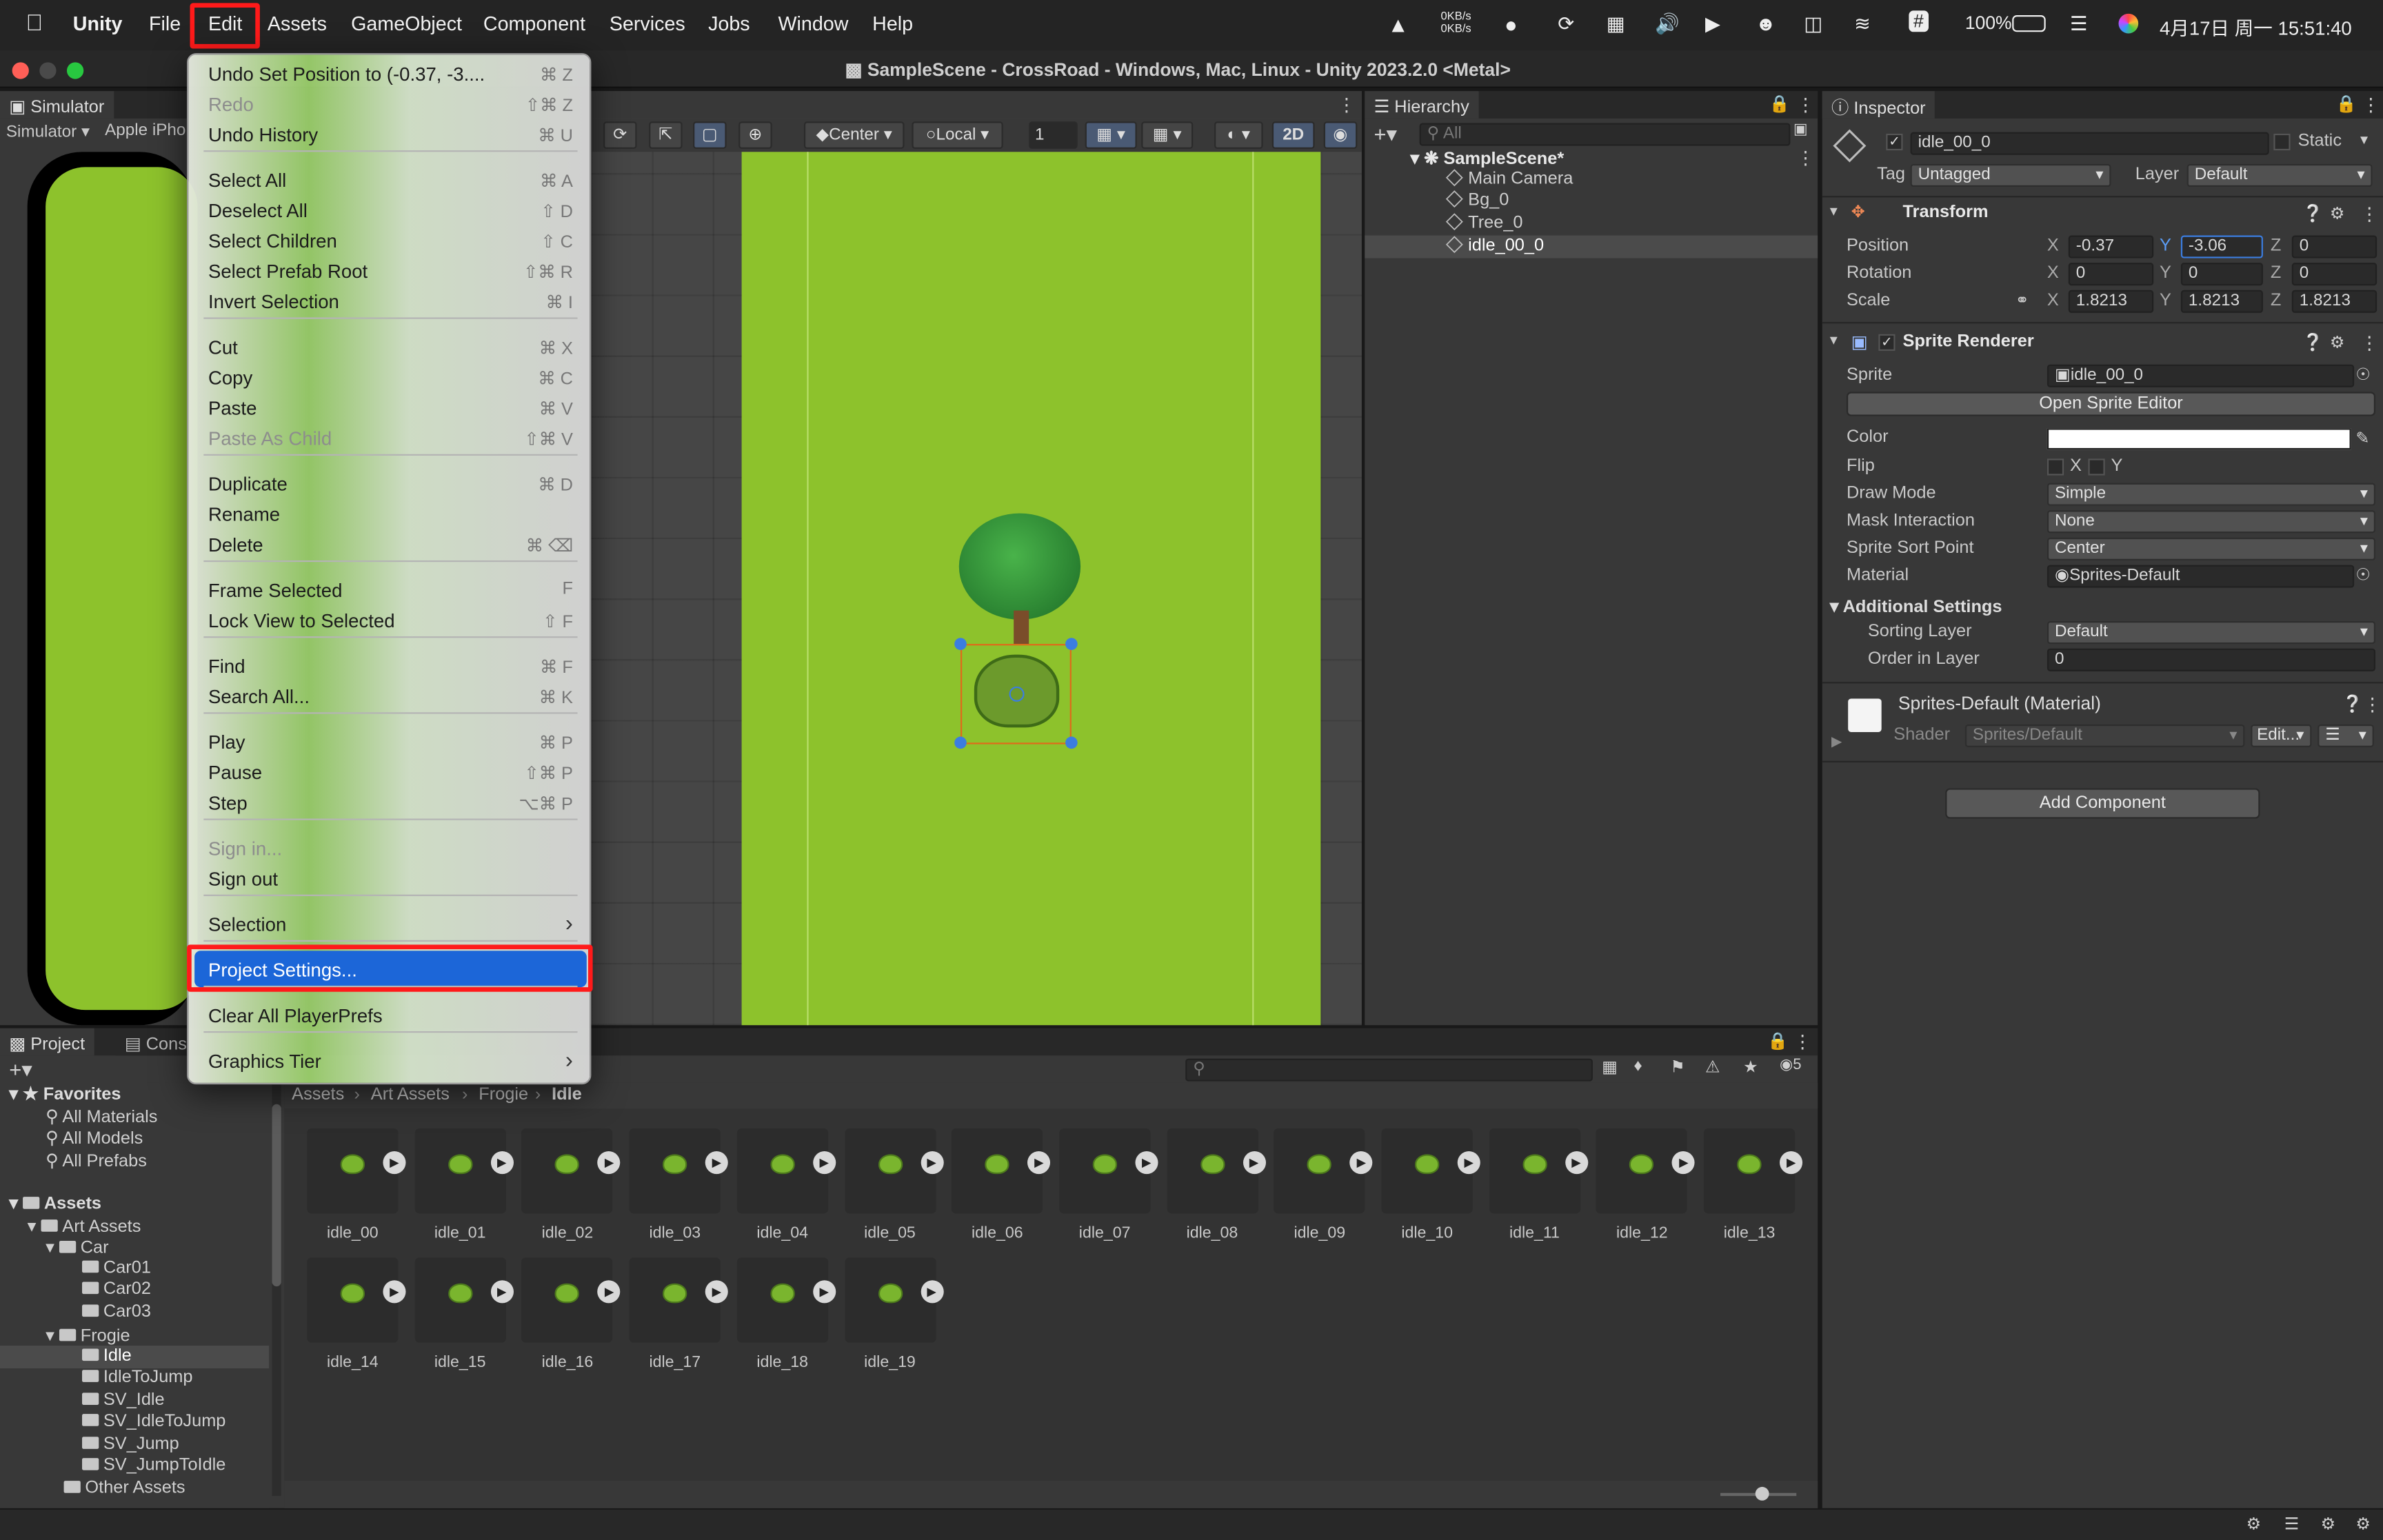 This screenshot has height=1540, width=2383. What do you see at coordinates (2334, 275) in the screenshot?
I see `rotation-z-field: 0` at bounding box center [2334, 275].